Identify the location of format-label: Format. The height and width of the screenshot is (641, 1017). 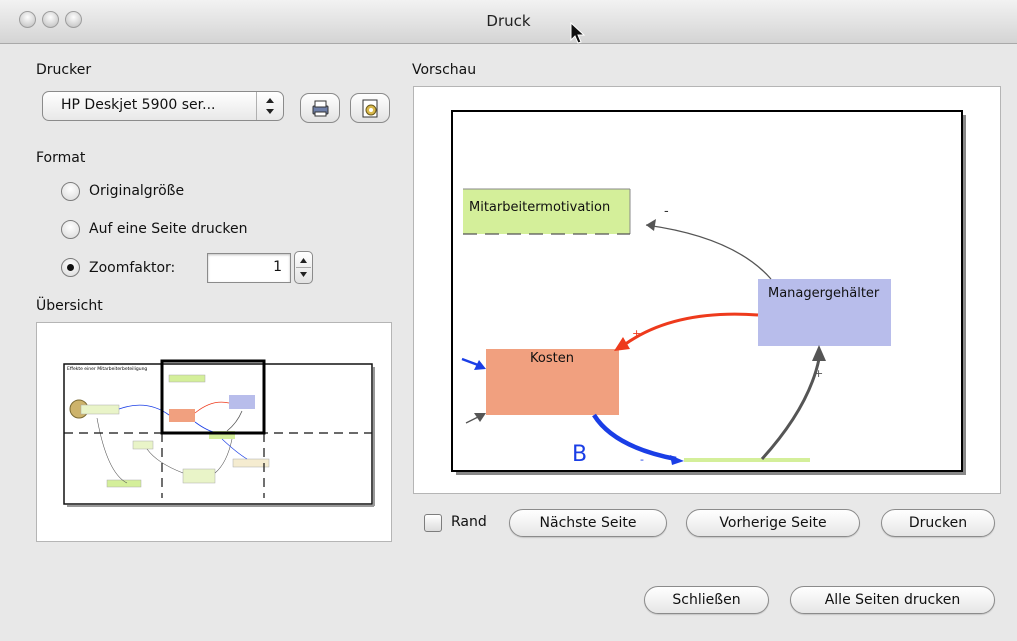
(61, 158).